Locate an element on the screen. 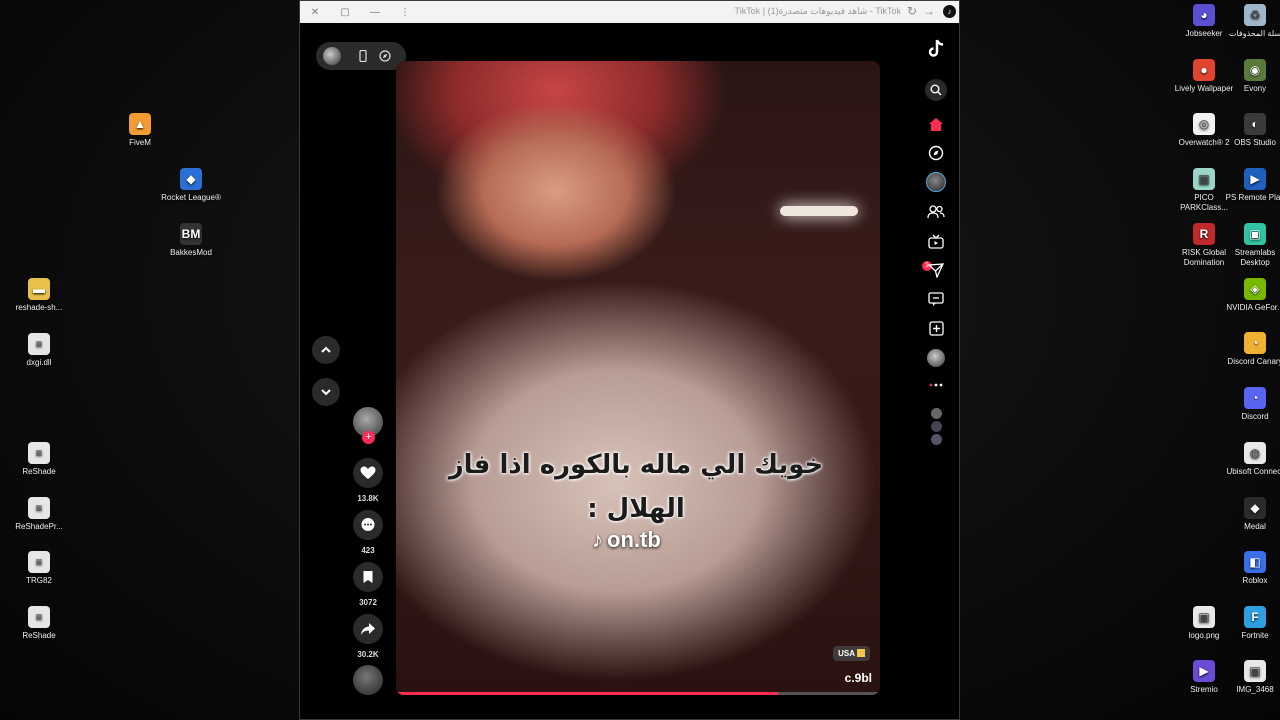 The image size is (1280, 720). restore-button: ▢ is located at coordinates (345, 12).